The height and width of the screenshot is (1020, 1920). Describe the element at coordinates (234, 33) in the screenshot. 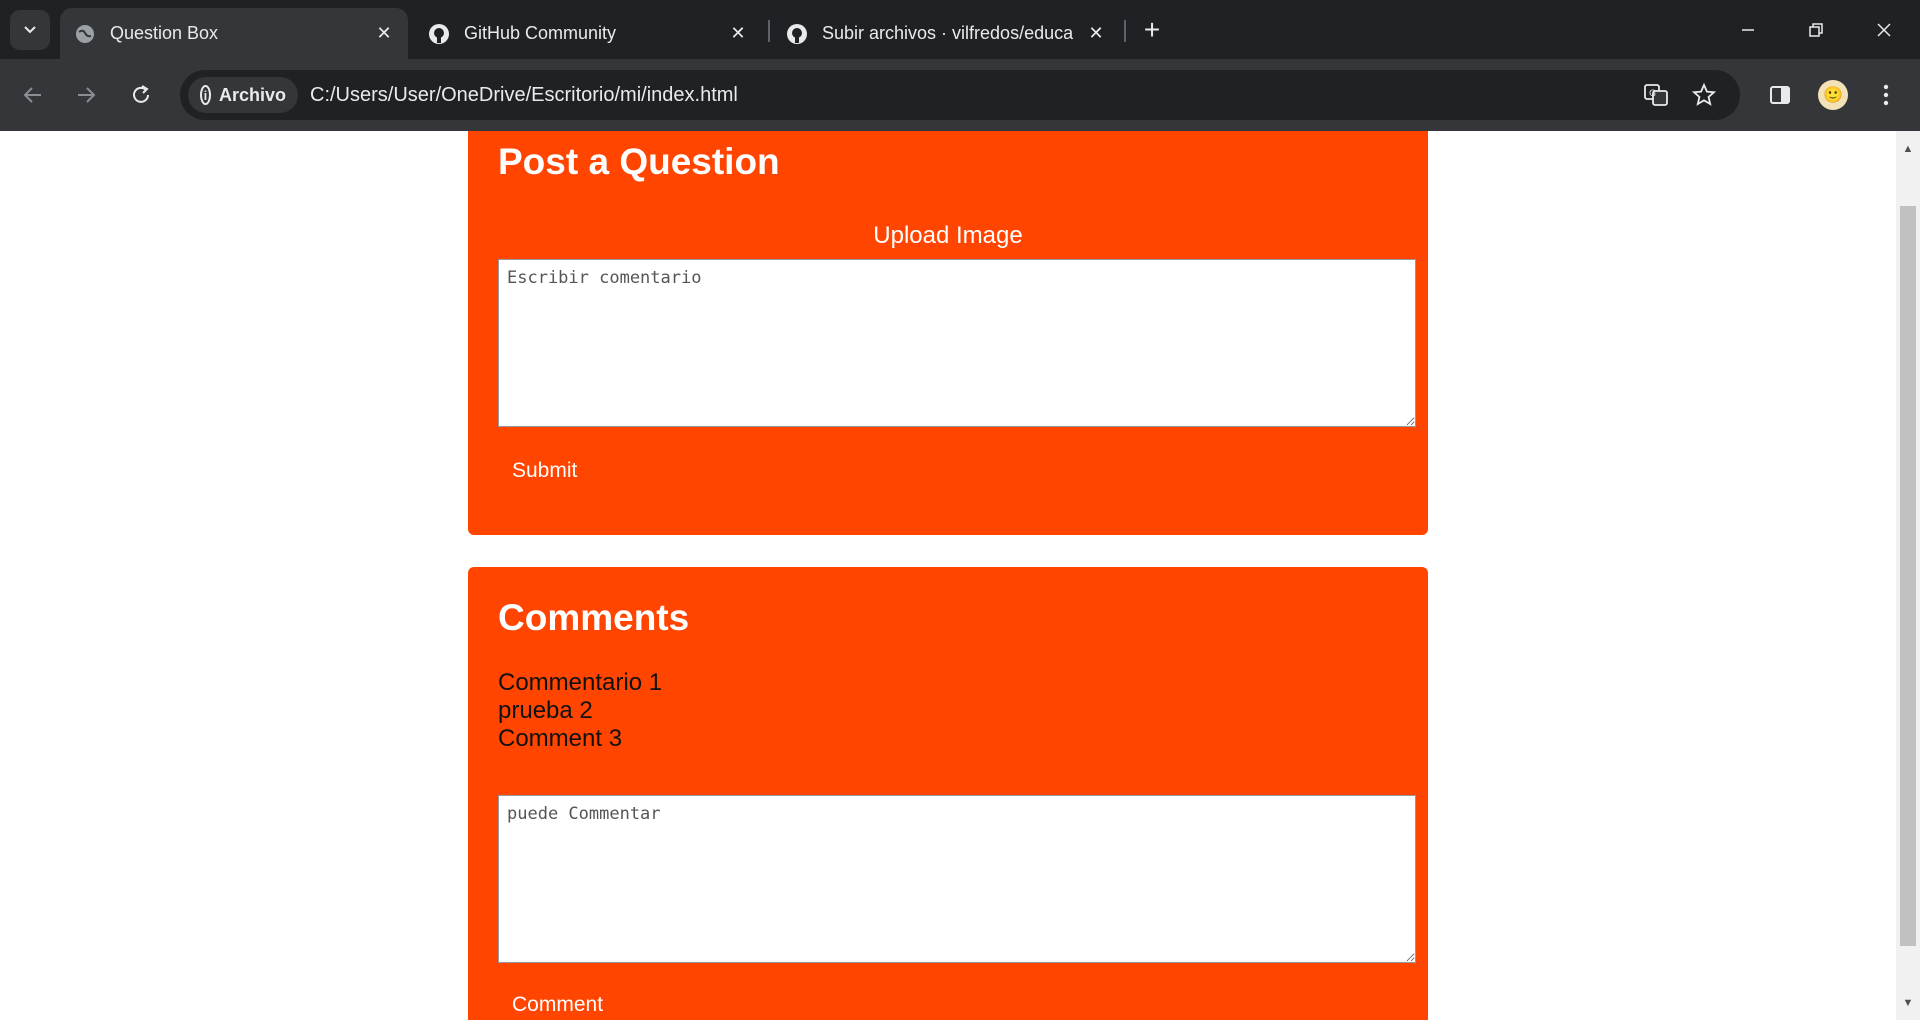

I see `tab-question-box: Question Box ✕` at that location.